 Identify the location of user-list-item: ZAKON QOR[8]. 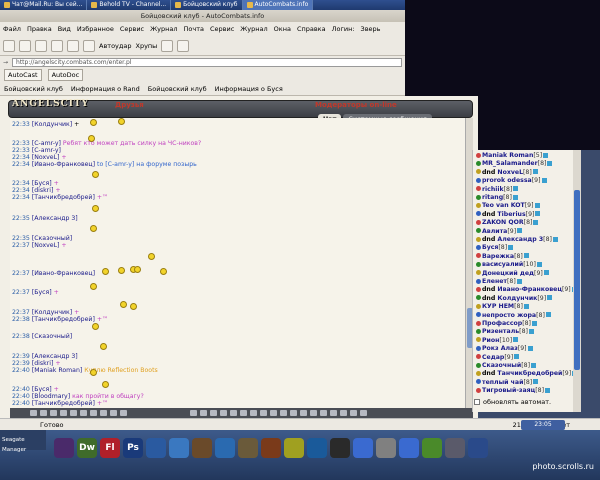
(507, 223).